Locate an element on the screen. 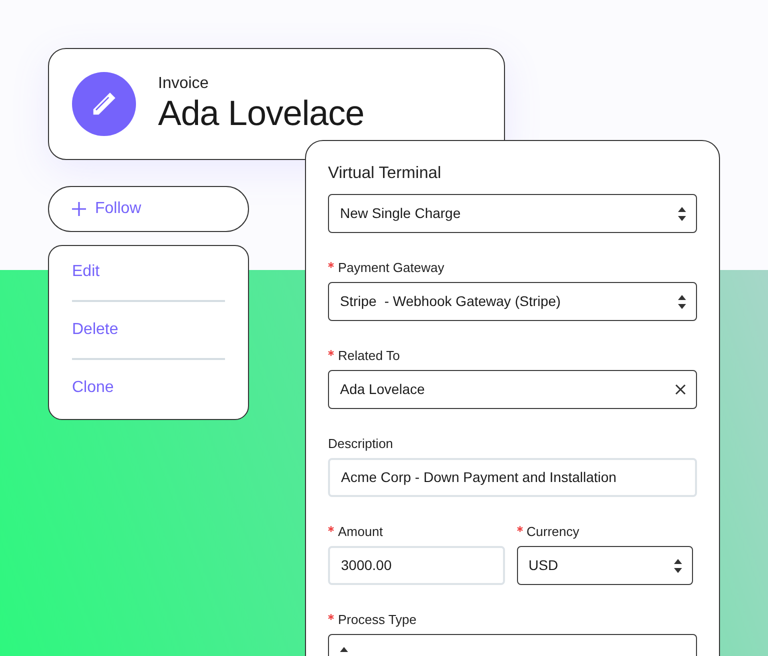 This screenshot has width=768, height=656. input-field: Ada Lovelace is located at coordinates (512, 389).